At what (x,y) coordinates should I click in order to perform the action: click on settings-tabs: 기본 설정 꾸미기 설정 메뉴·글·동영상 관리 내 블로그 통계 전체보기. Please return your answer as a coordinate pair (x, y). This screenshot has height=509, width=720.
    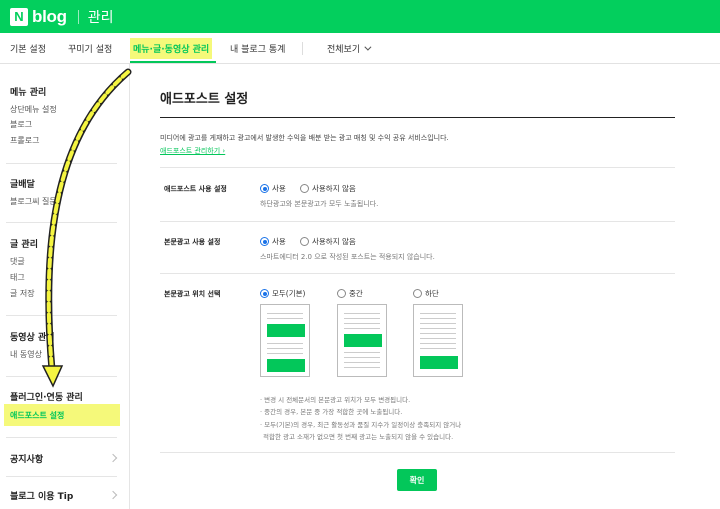
    Looking at the image, I should click on (360, 48).